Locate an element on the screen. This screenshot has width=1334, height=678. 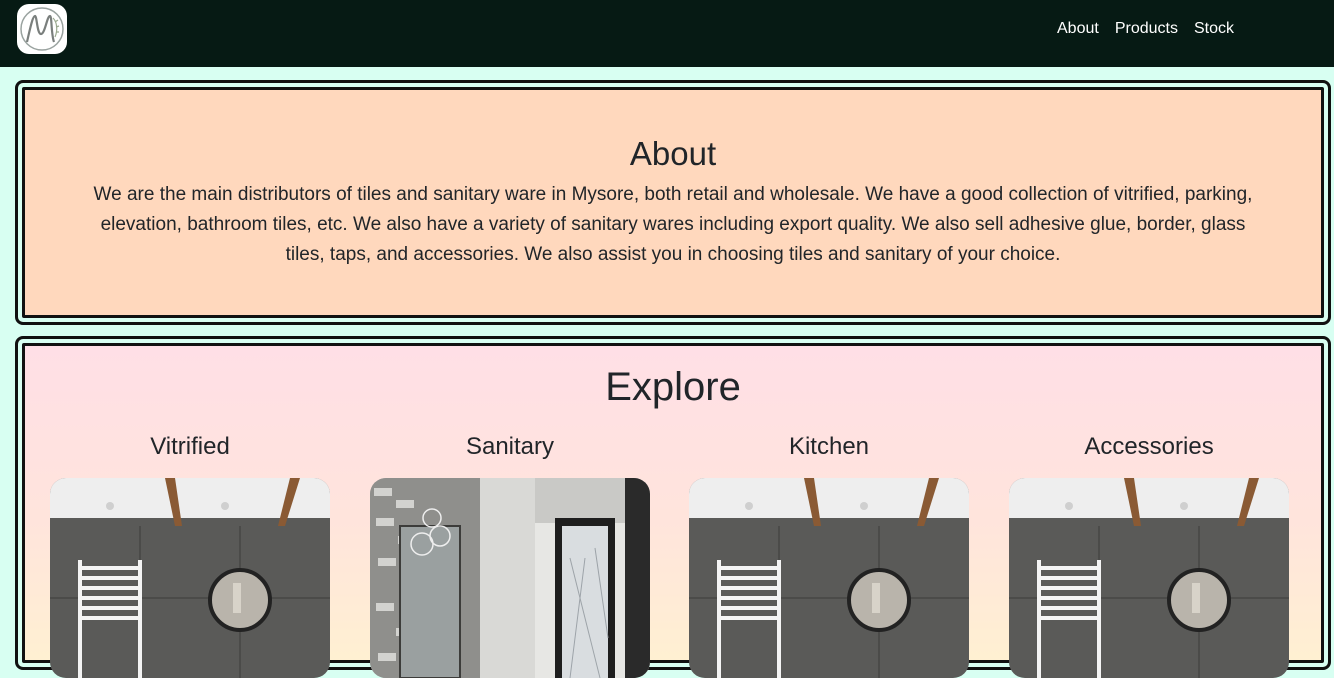
logo-monogram-icon is located at coordinates (42, 29).